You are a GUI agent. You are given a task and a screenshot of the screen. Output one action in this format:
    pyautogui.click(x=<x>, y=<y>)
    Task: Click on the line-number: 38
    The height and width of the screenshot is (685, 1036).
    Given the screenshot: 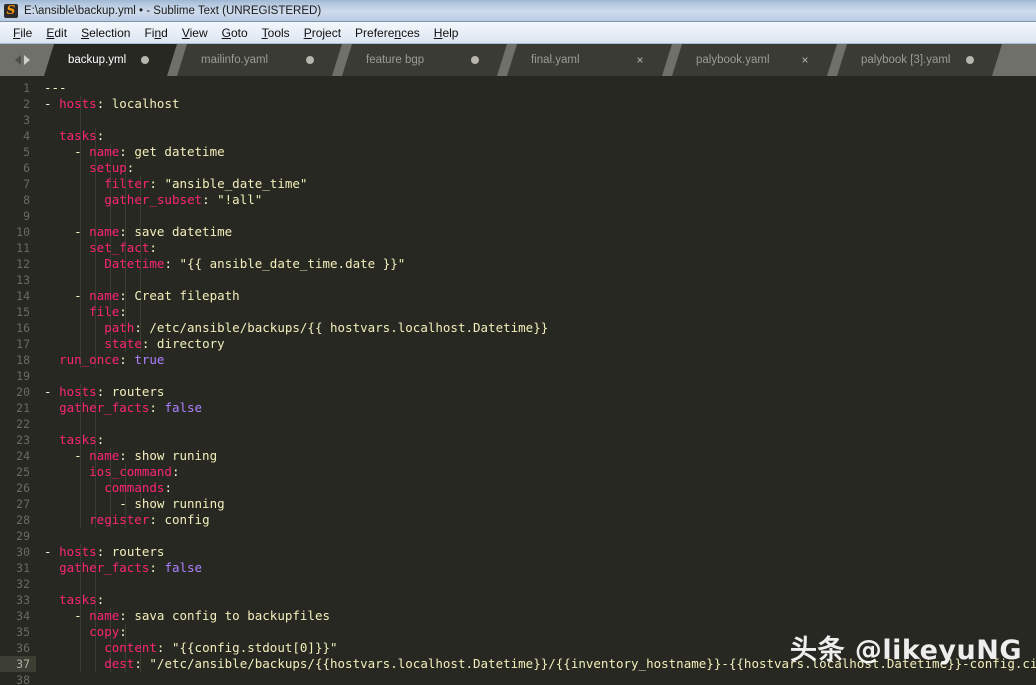 What is the action you would take?
    pyautogui.click(x=23, y=679)
    